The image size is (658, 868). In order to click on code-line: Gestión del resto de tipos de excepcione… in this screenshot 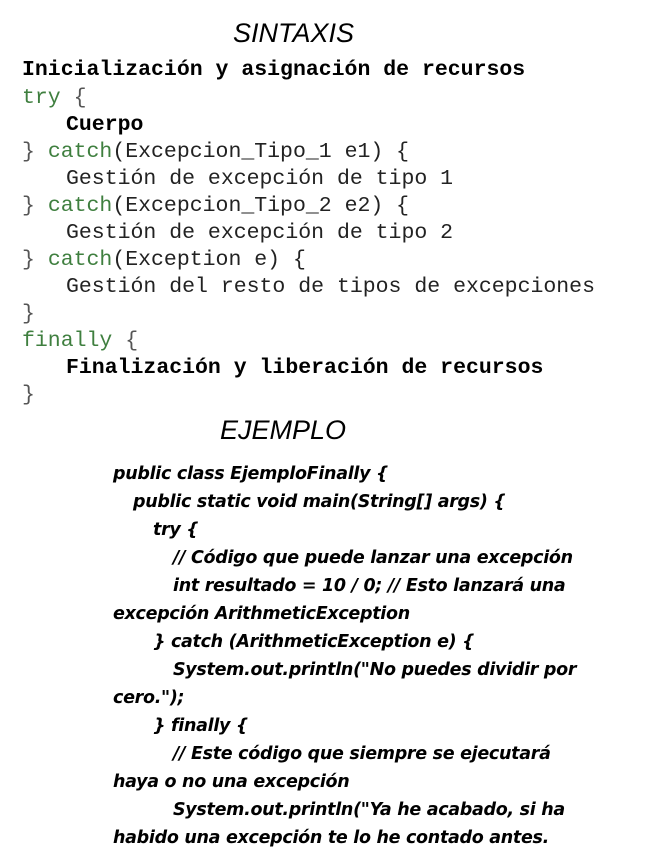, I will do `click(330, 287)`.